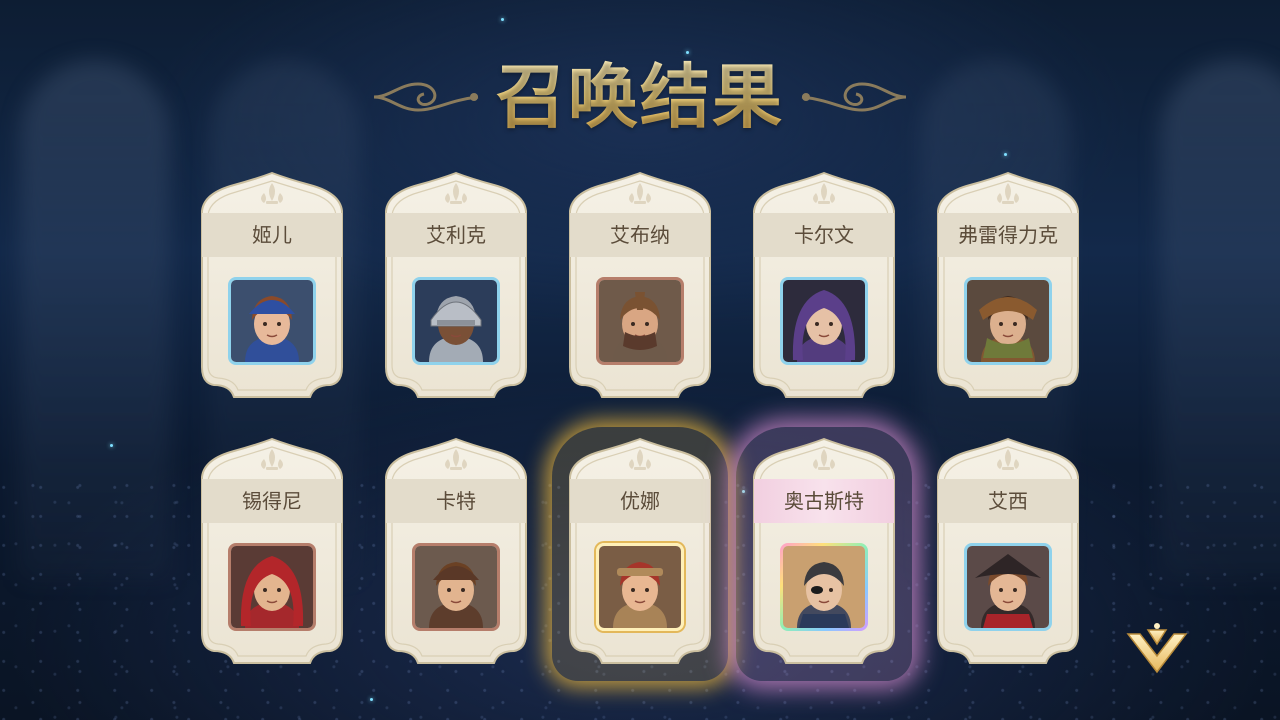 The image size is (1280, 720). What do you see at coordinates (824, 587) in the screenshot?
I see `portrait-eyepatch-officer` at bounding box center [824, 587].